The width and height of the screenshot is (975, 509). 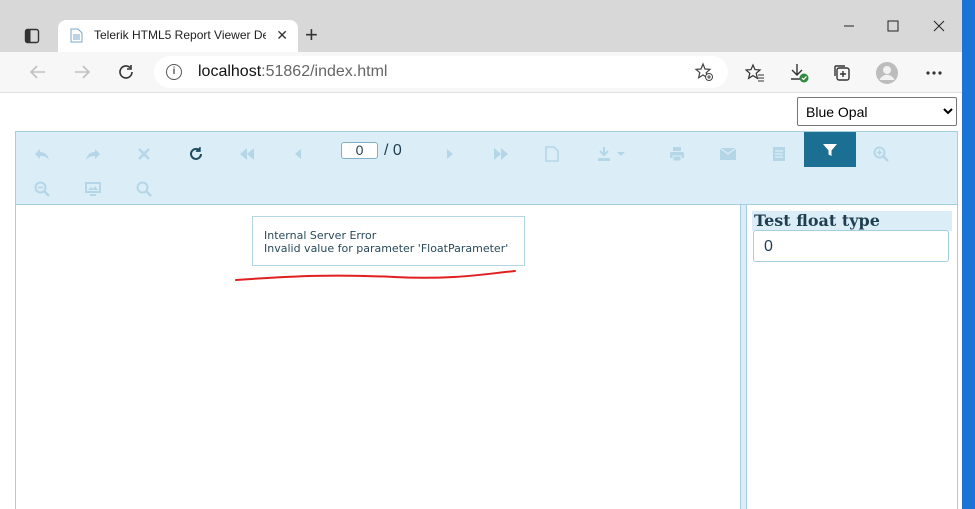 I want to click on zoom-in-icon, so click(x=881, y=154).